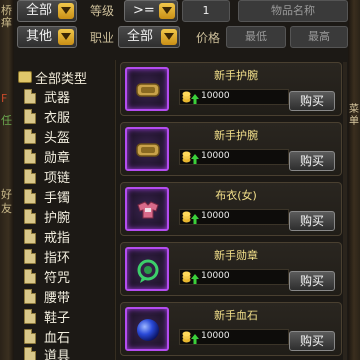 Image resolution: width=360 pixels, height=360 pixels. I want to click on medal-icon, so click(148, 271).